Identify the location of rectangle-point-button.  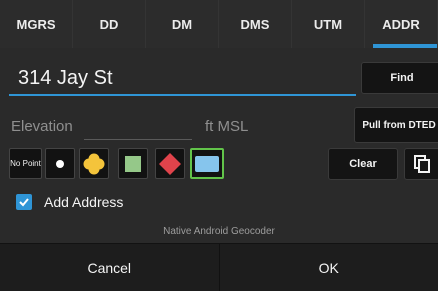
(207, 163).